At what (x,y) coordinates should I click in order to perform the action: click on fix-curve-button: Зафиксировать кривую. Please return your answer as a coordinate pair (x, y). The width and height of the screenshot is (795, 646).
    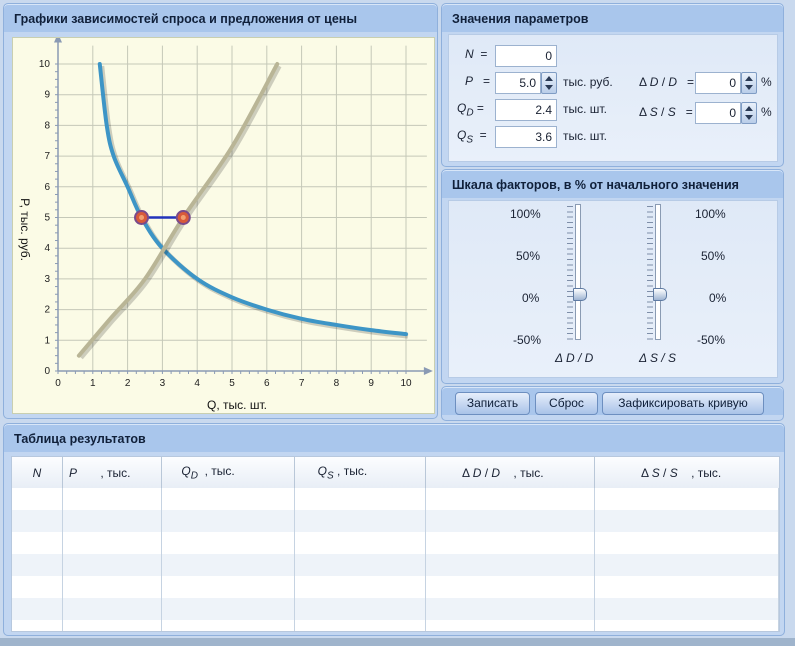
    Looking at the image, I should click on (683, 403).